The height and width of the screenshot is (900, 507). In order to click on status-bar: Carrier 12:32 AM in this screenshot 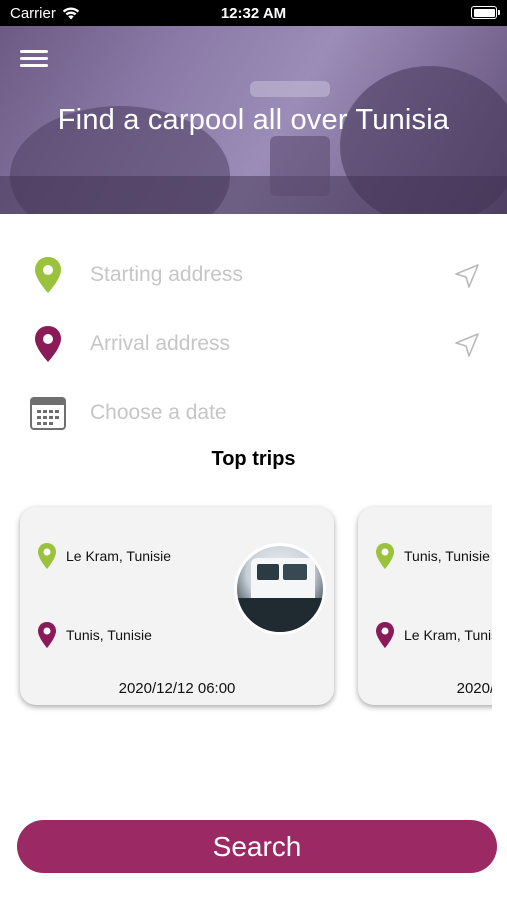, I will do `click(253, 13)`.